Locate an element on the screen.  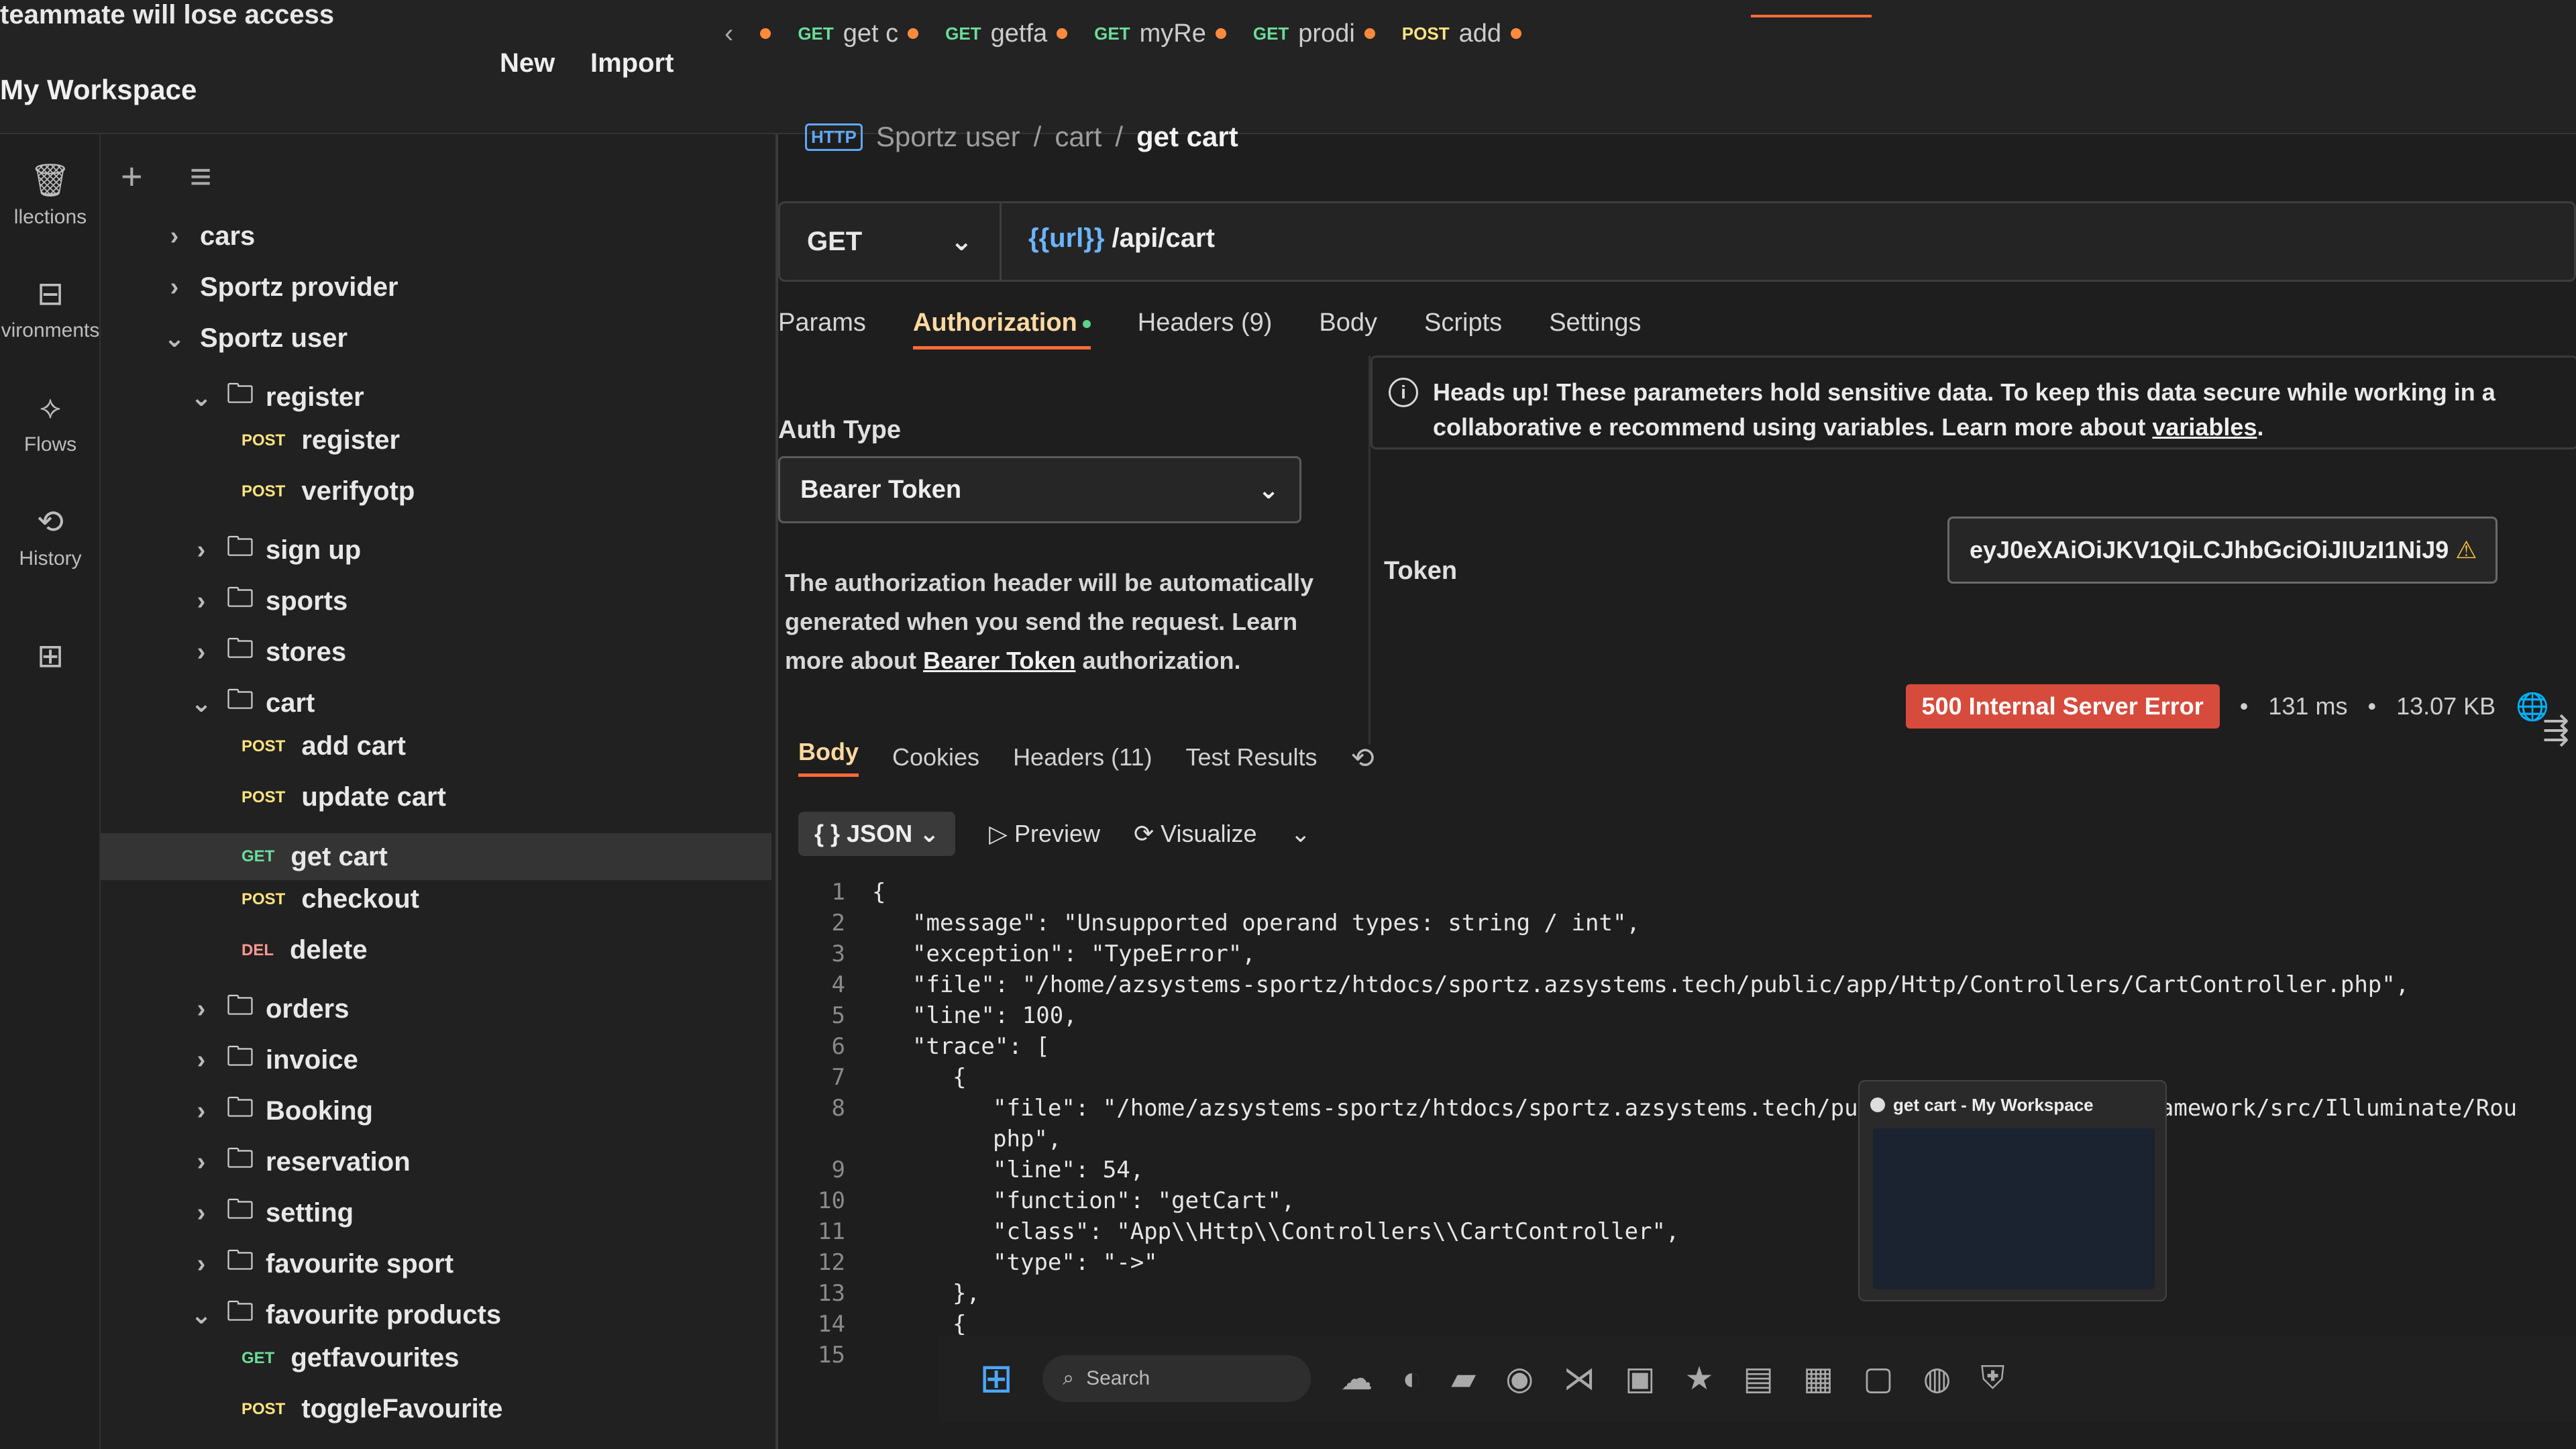
request-tab: GET myRe is located at coordinates (1160, 33).